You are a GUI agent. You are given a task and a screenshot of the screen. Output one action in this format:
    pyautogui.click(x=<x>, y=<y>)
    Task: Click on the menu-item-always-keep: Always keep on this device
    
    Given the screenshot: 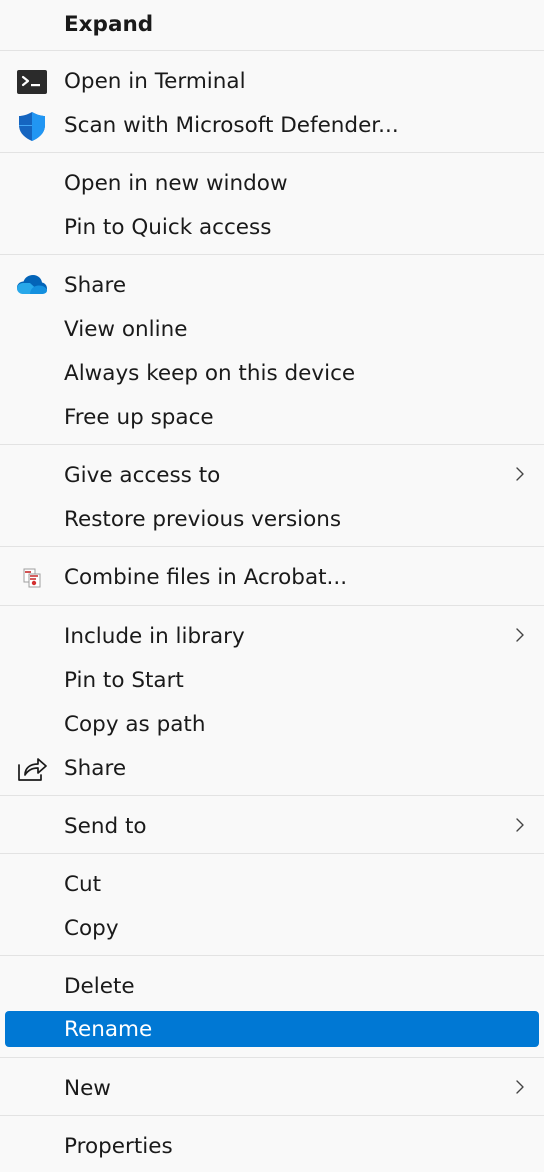 What is the action you would take?
    pyautogui.click(x=272, y=374)
    